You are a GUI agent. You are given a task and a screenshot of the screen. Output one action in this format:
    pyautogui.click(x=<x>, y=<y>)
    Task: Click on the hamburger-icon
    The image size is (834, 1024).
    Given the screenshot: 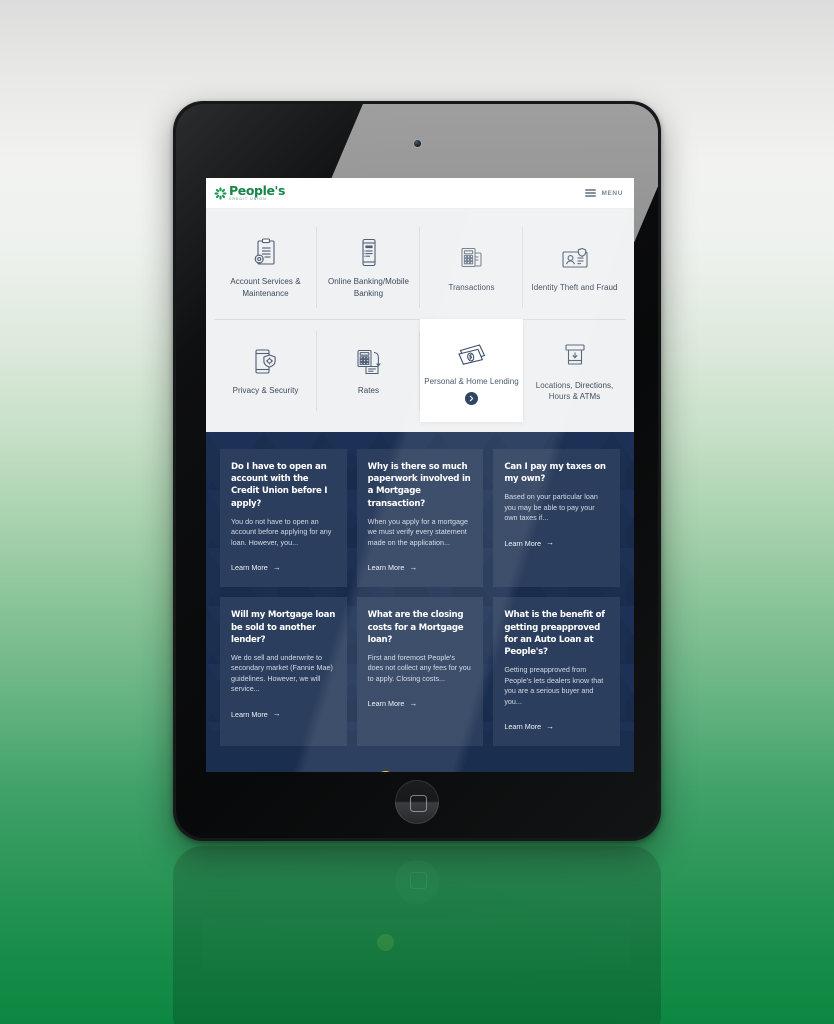 What is the action you would take?
    pyautogui.click(x=591, y=193)
    